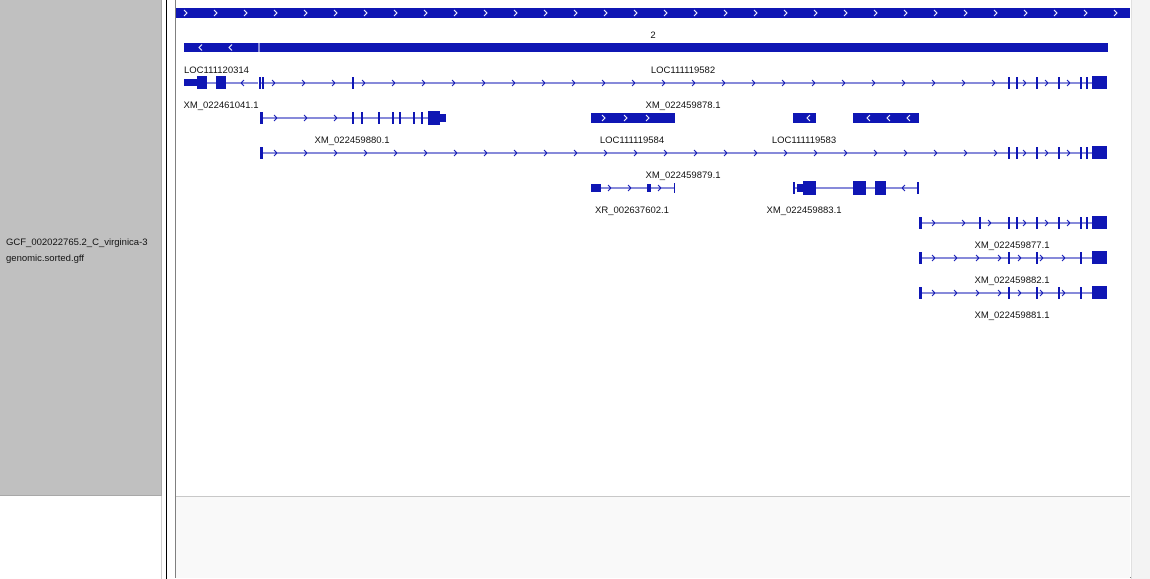 This screenshot has width=1150, height=579. What do you see at coordinates (804, 140) in the screenshot?
I see `gene-label-loc111119583: LOC111119583` at bounding box center [804, 140].